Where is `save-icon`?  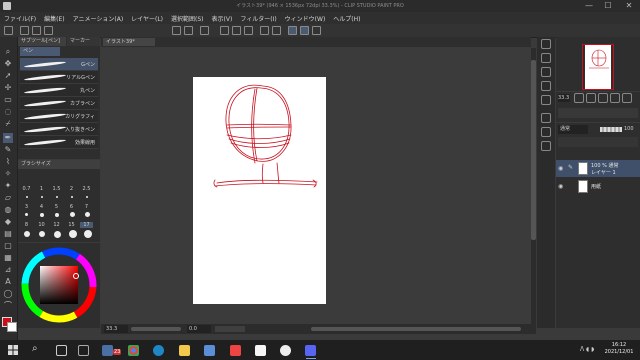
save-icon is located at coordinates (48, 30).